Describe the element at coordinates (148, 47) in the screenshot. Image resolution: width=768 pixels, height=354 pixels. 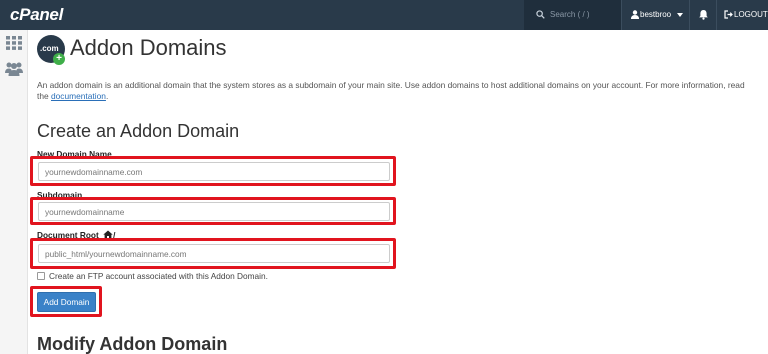
I see `page-title: Addon Domains` at that location.